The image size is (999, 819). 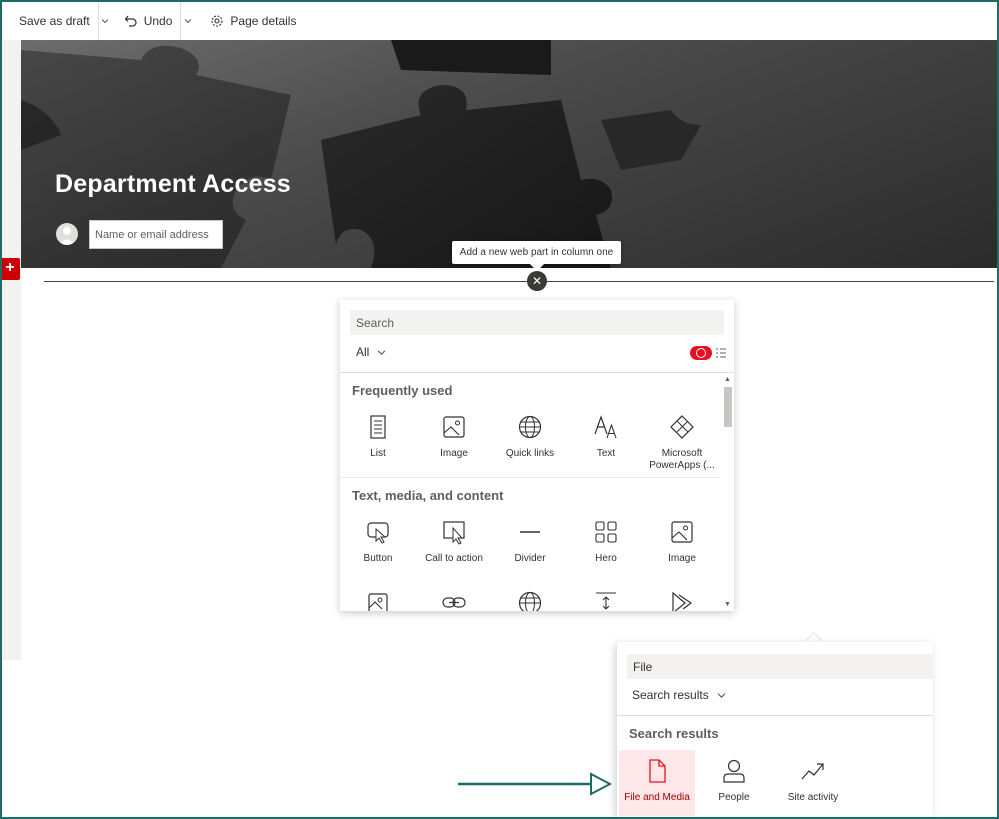 What do you see at coordinates (428, 495) in the screenshot?
I see `group-heading-text-media-content: Text, media, and content` at bounding box center [428, 495].